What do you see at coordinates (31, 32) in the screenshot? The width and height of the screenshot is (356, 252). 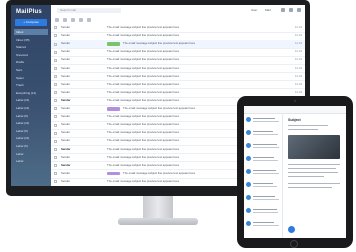 I see `sidebar-folder-item: Inbox` at bounding box center [31, 32].